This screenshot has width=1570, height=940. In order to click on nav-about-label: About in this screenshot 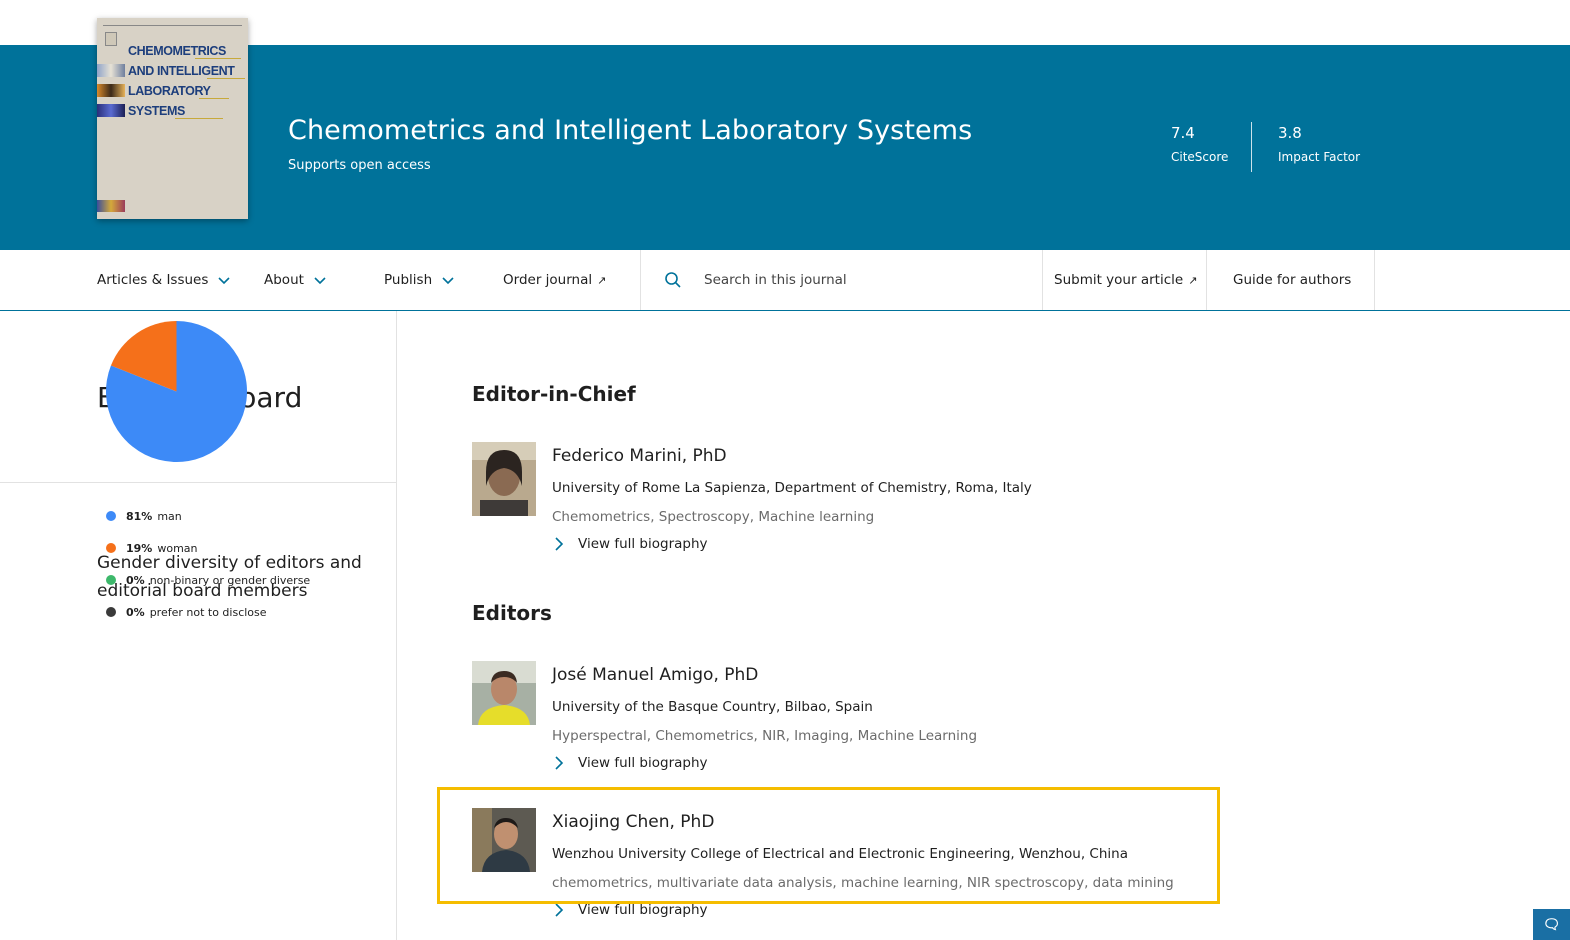, I will do `click(284, 280)`.